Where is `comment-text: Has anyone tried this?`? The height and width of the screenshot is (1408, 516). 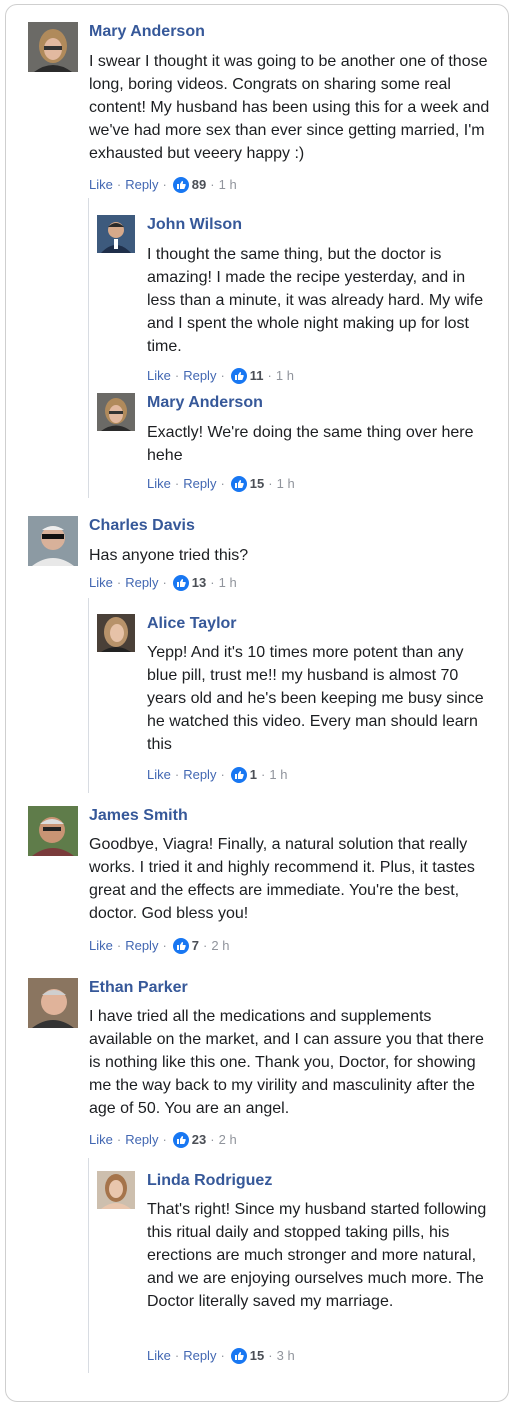
comment-text: Has anyone tried this? is located at coordinates (169, 555).